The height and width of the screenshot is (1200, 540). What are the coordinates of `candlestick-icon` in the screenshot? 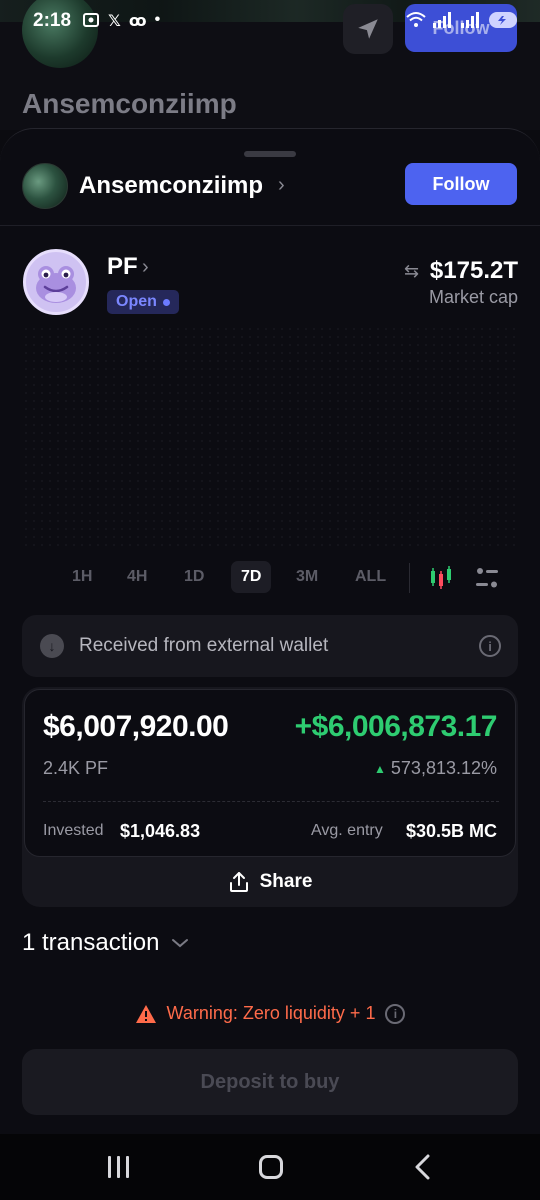 It's located at (442, 578).